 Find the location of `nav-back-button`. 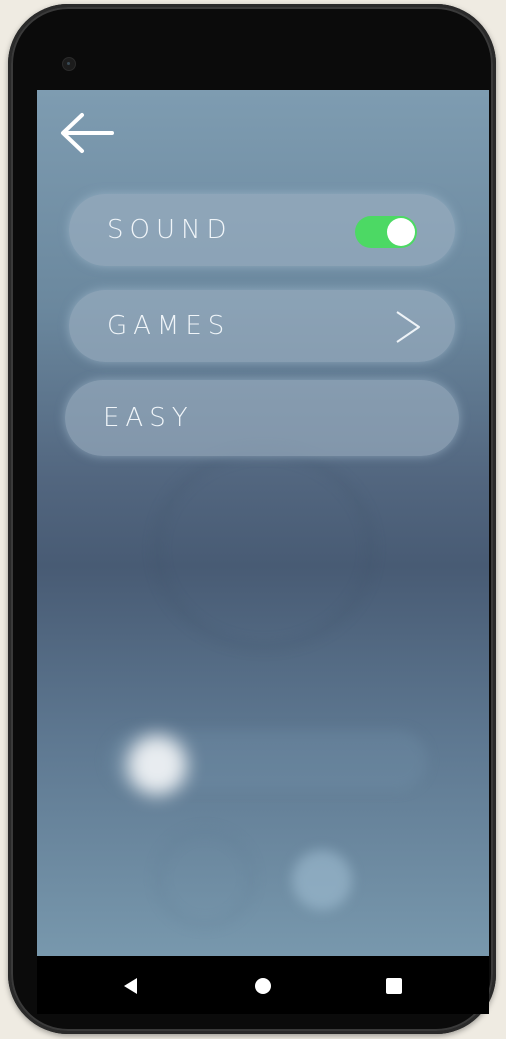

nav-back-button is located at coordinates (130, 986).